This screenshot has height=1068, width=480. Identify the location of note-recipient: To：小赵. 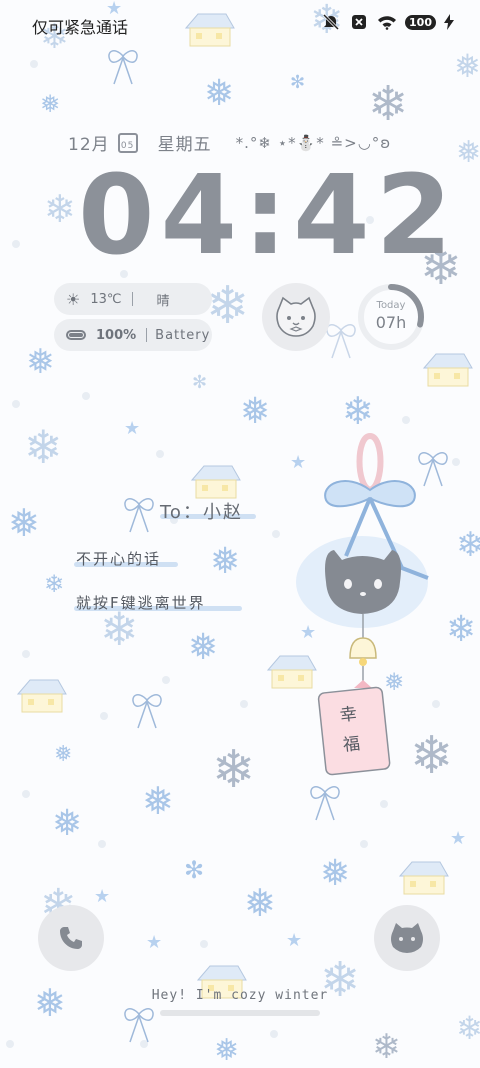
(201, 512).